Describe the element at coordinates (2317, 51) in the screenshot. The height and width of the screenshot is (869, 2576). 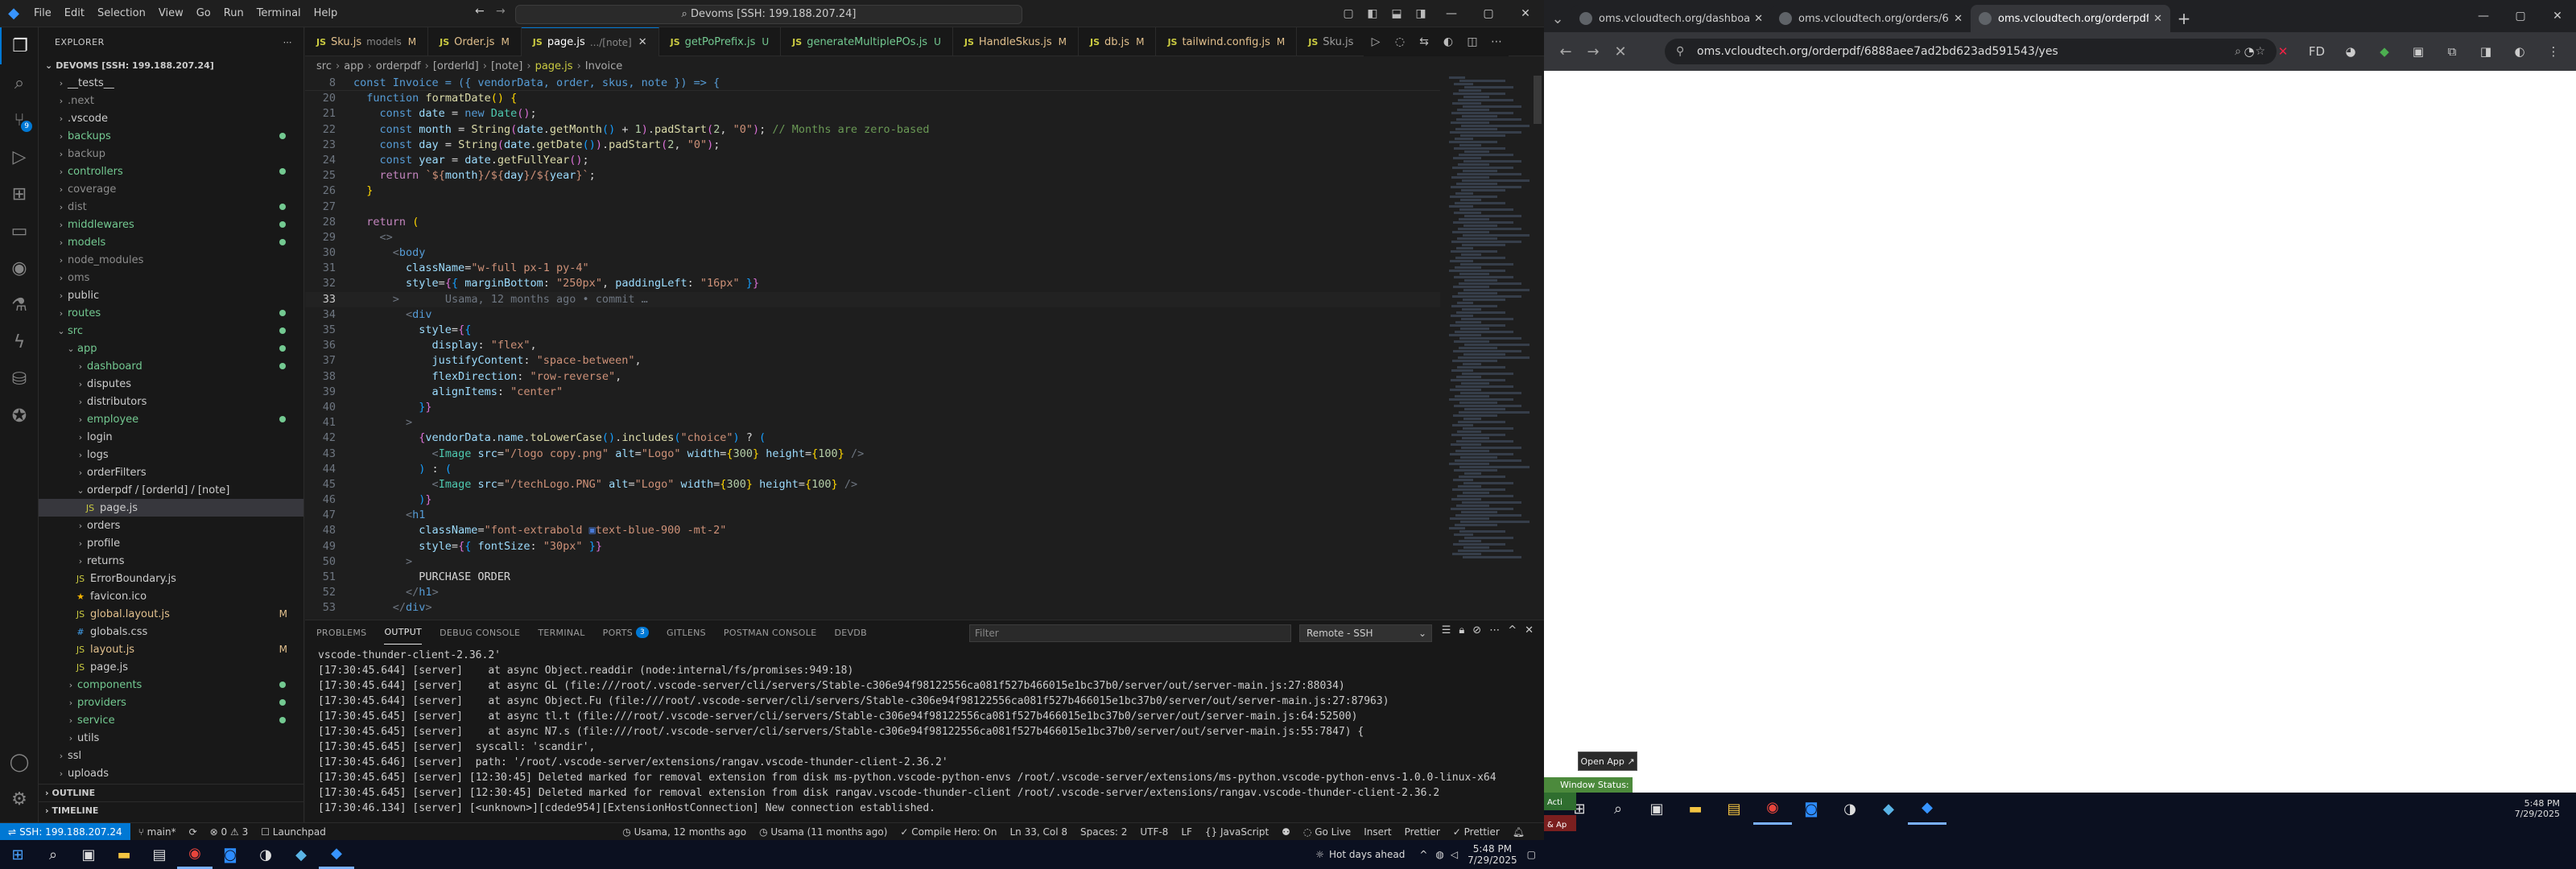
I see `extension-icon: FD` at that location.